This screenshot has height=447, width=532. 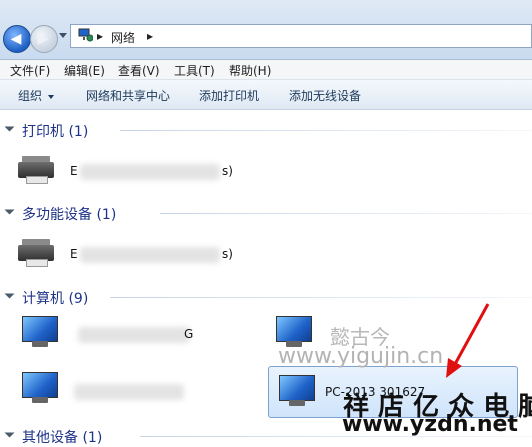 I want to click on printer-device: E s), so click(x=133, y=172).